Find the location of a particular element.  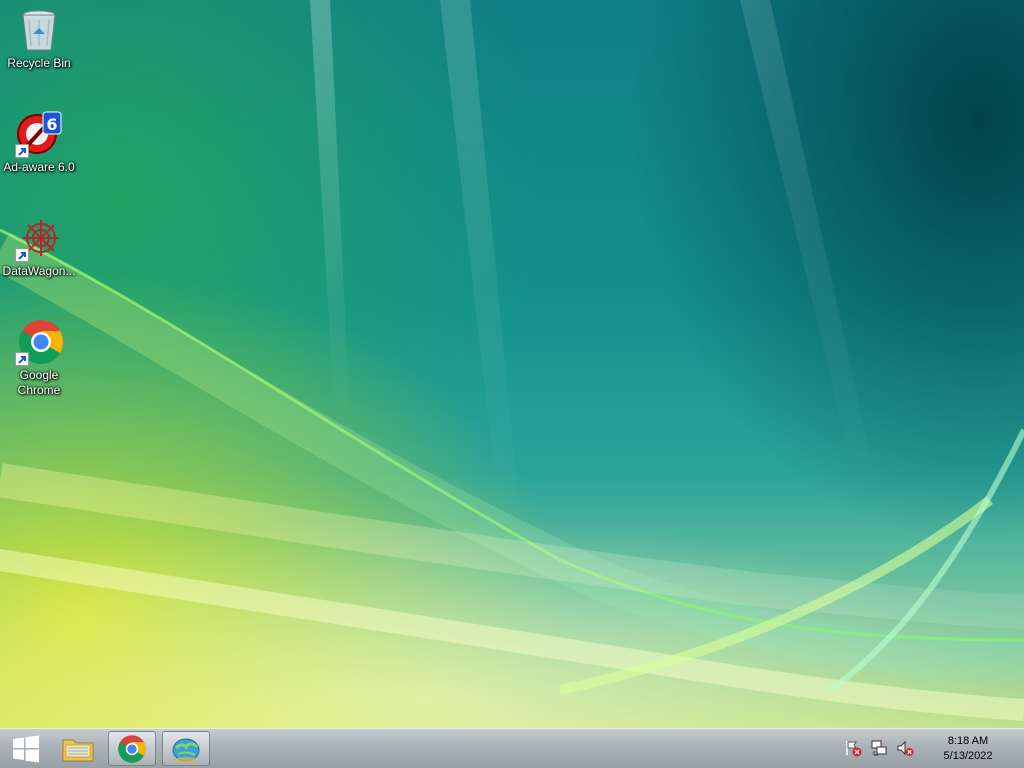

taskbar-windows-explorer is located at coordinates (78, 748).